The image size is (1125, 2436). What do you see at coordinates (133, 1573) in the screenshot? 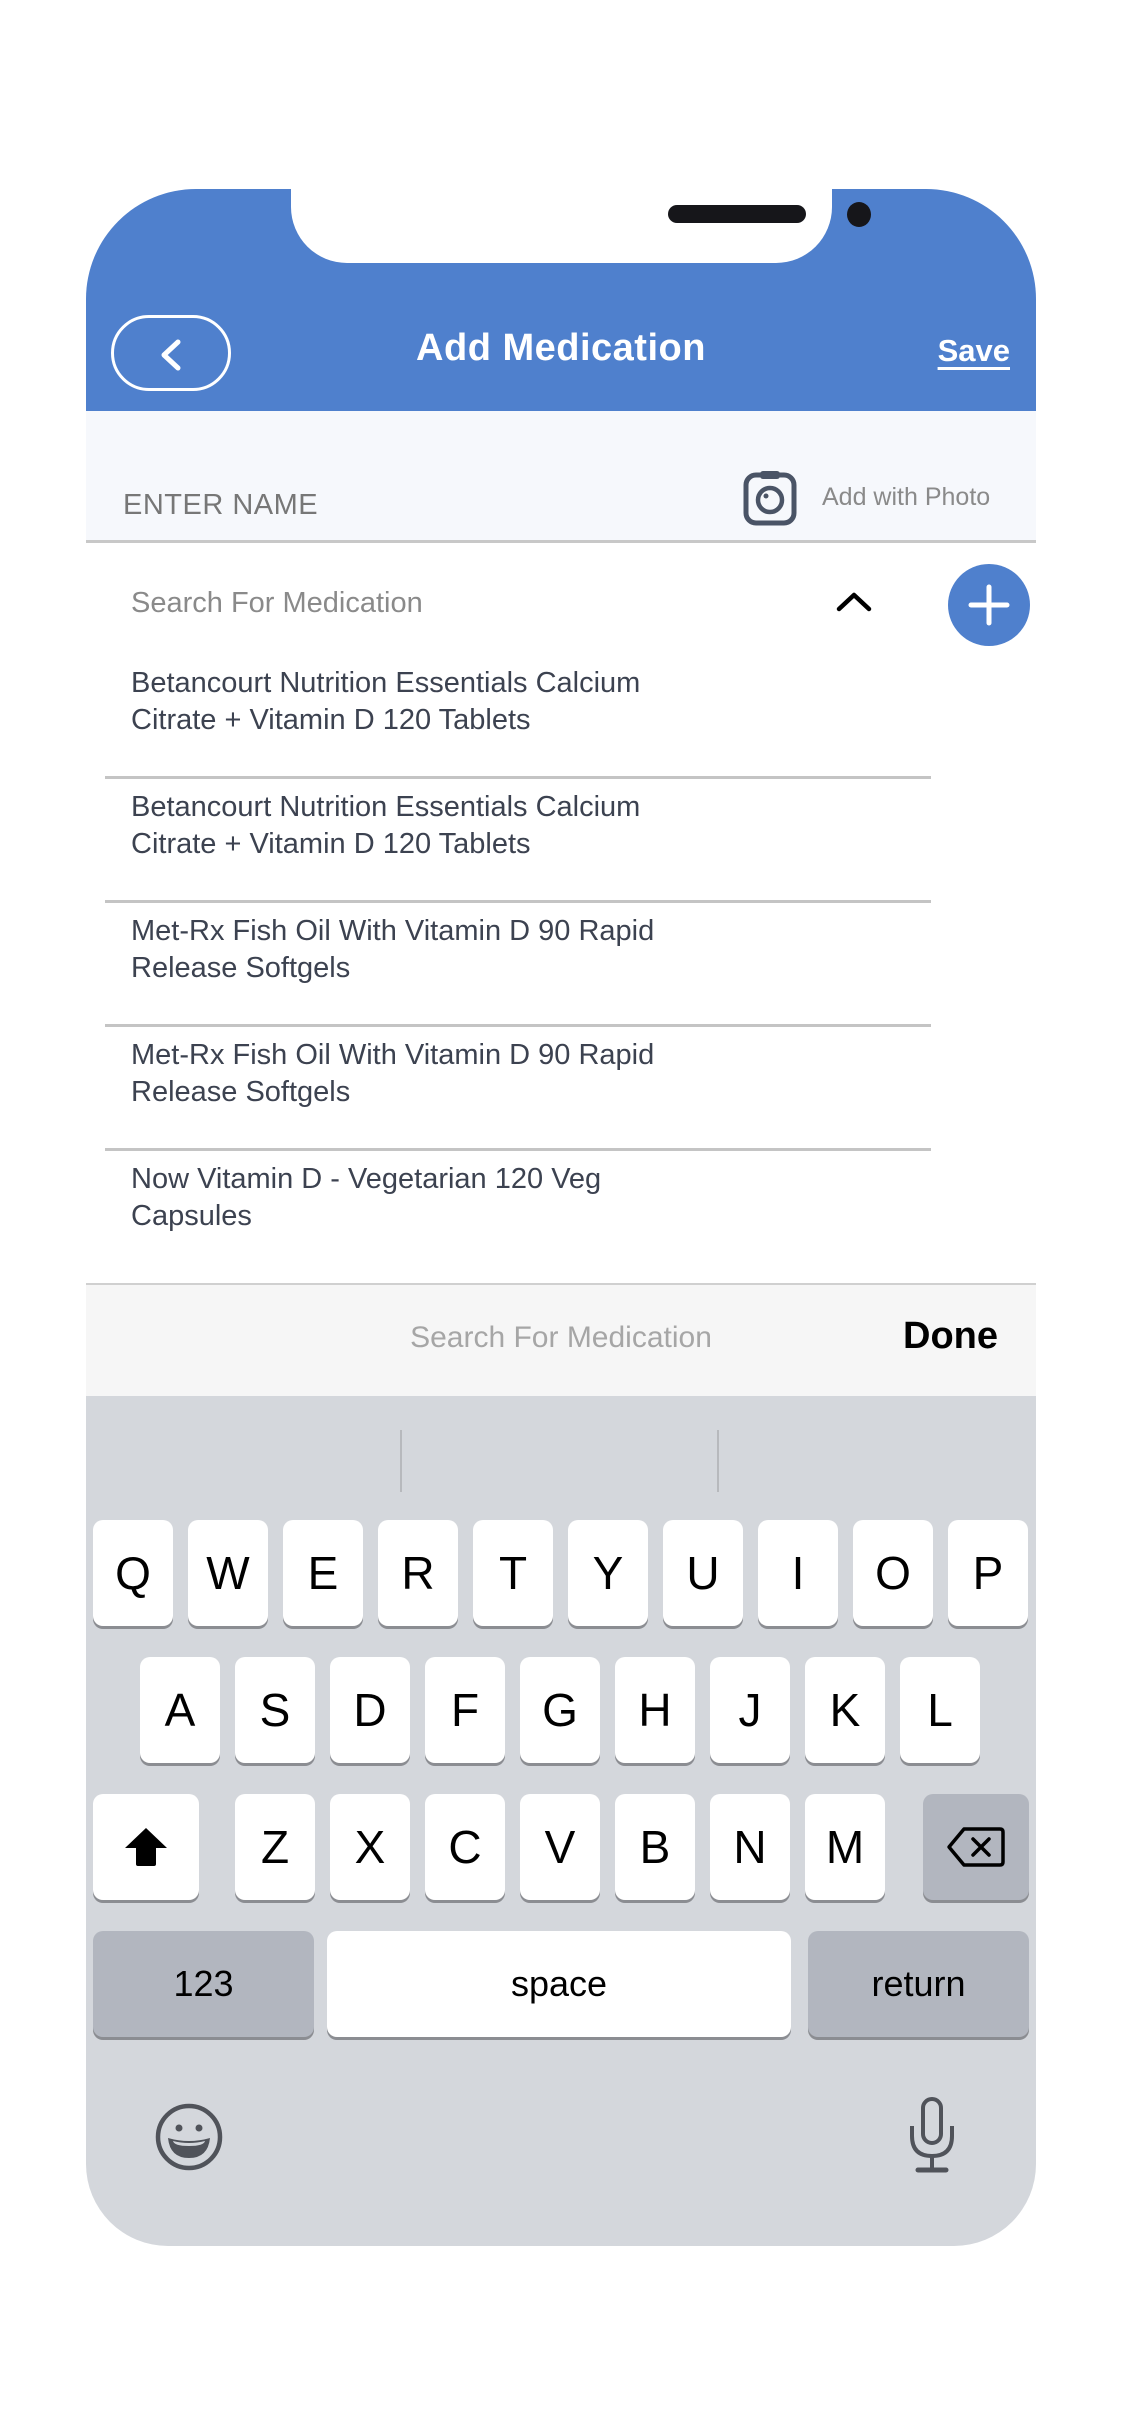
I see `key-q: Q` at bounding box center [133, 1573].